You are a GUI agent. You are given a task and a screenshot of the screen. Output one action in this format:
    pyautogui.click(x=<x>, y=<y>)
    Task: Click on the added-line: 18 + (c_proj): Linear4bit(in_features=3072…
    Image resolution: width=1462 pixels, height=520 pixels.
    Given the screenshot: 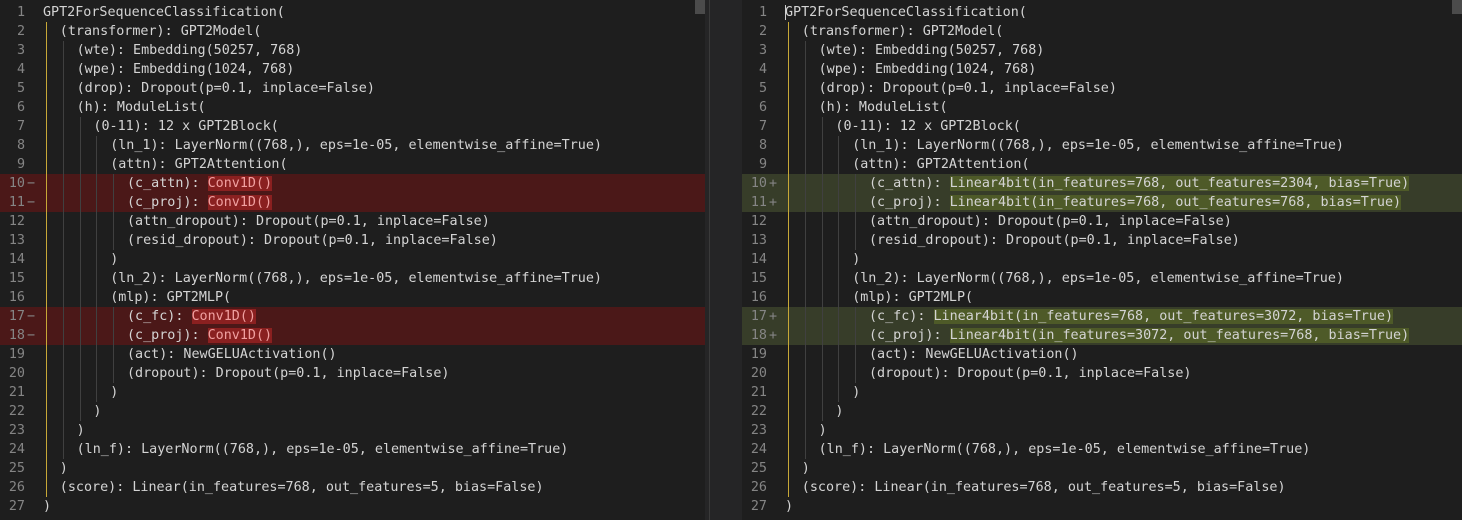 What is the action you would take?
    pyautogui.click(x=1102, y=335)
    